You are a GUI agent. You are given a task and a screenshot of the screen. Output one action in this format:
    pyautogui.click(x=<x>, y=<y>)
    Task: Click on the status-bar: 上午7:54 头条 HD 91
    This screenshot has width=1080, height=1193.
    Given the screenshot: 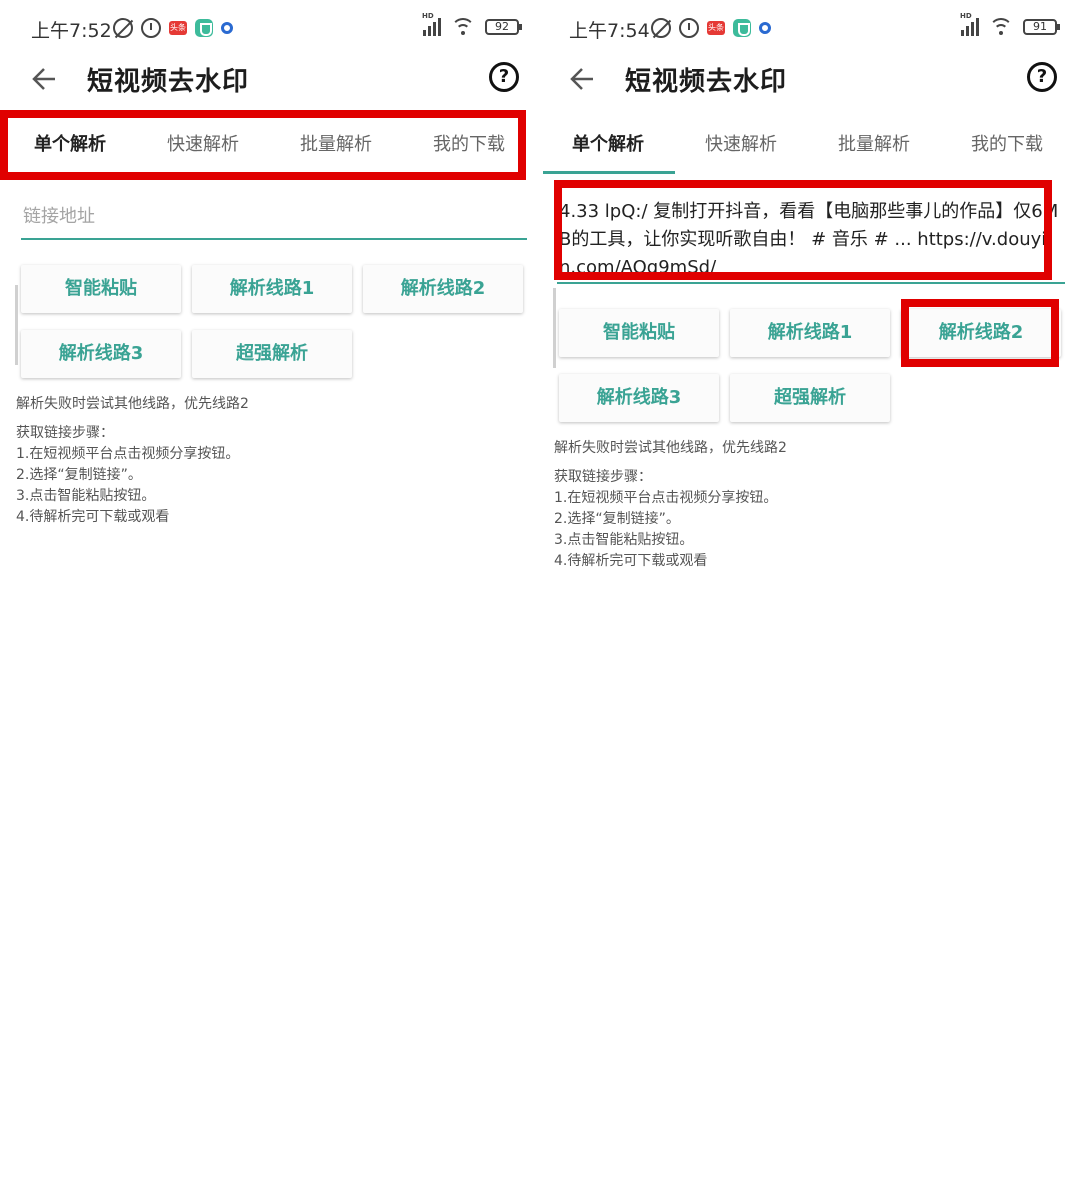 What is the action you would take?
    pyautogui.click(x=811, y=29)
    